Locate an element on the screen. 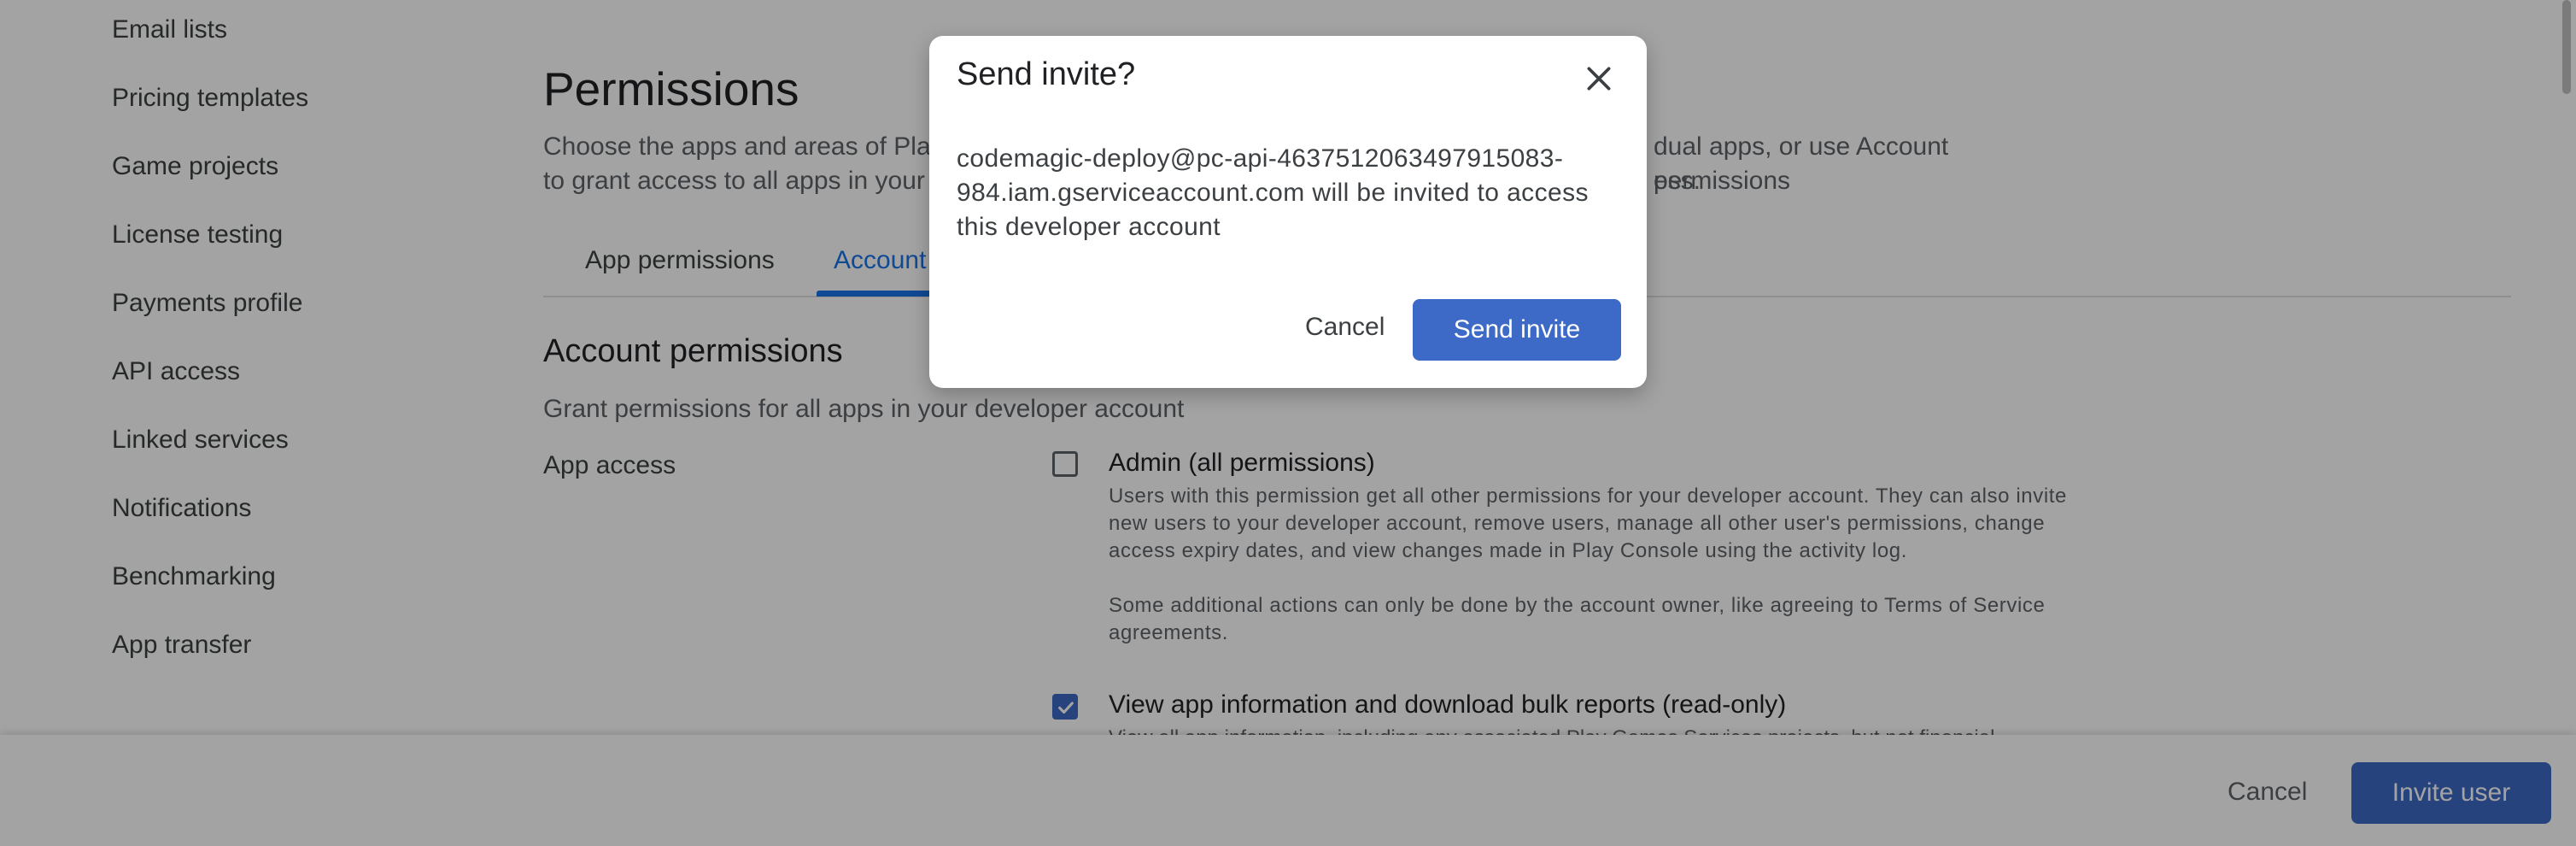 The height and width of the screenshot is (846, 2576). dialog-title: Send invite? is located at coordinates (1046, 74).